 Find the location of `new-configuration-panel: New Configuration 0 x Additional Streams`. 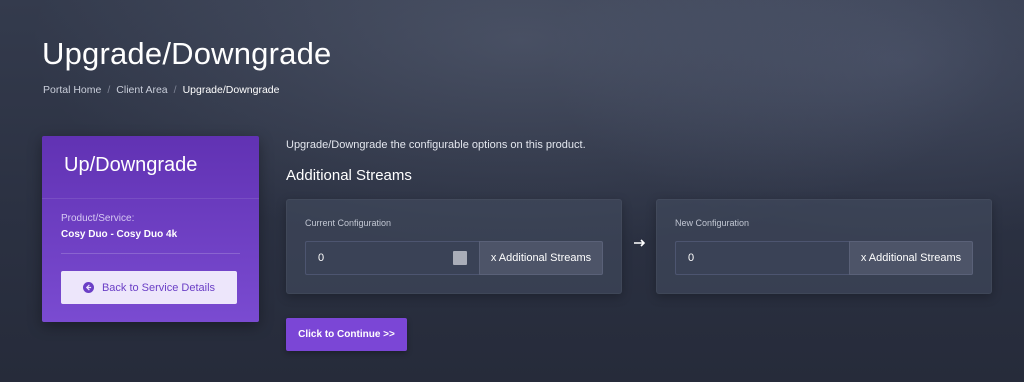

new-configuration-panel: New Configuration 0 x Additional Streams is located at coordinates (824, 246).